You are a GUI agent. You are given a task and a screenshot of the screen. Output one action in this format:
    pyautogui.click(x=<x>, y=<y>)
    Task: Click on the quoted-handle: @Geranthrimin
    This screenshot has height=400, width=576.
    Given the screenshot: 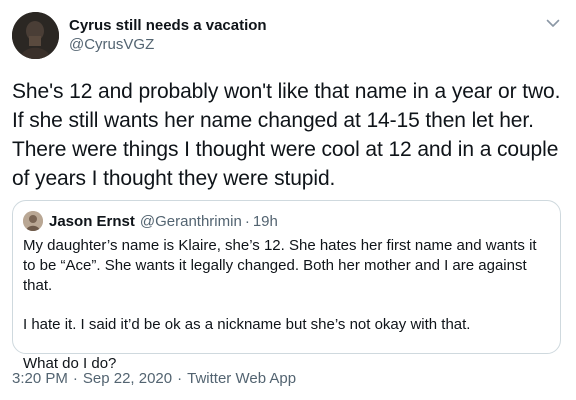 What is the action you would take?
    pyautogui.click(x=191, y=221)
    